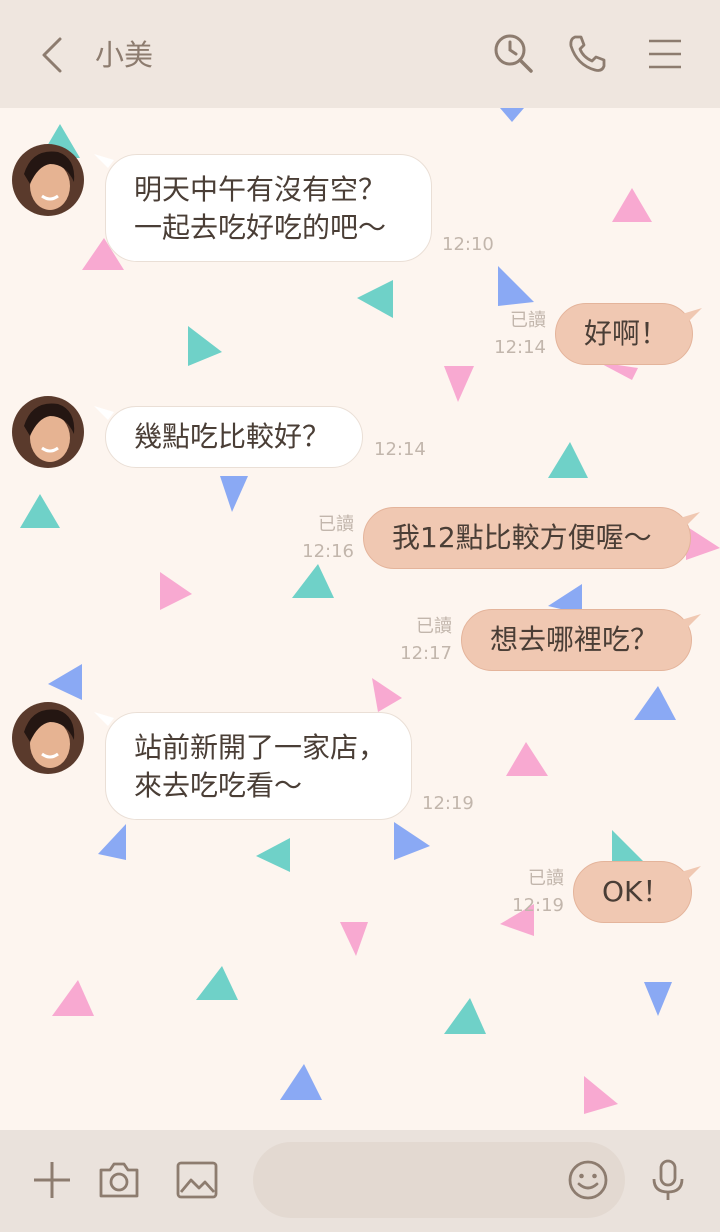 This screenshot has width=720, height=1232. What do you see at coordinates (124, 55) in the screenshot?
I see `contact-name: 小美` at bounding box center [124, 55].